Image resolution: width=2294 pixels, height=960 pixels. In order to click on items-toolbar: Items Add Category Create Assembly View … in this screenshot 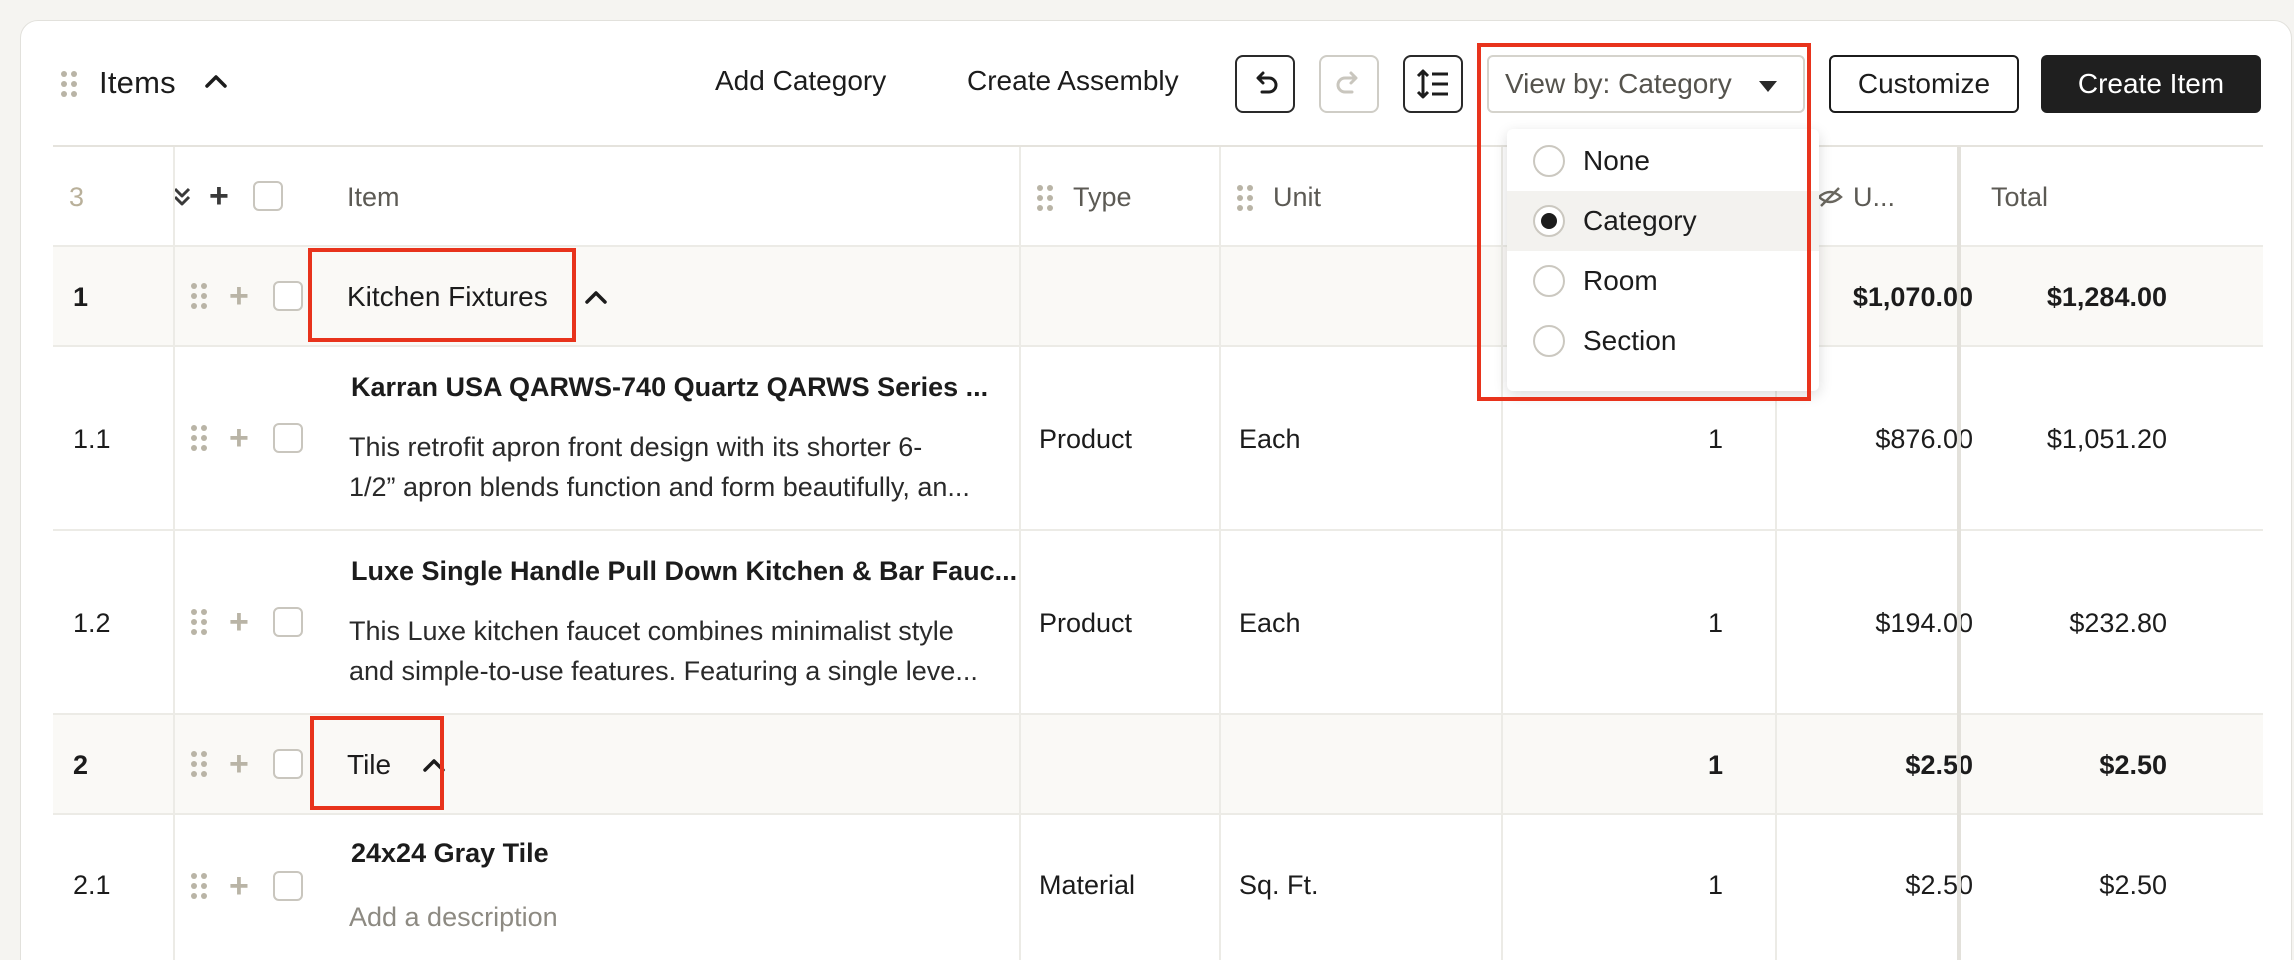, I will do `click(1156, 83)`.